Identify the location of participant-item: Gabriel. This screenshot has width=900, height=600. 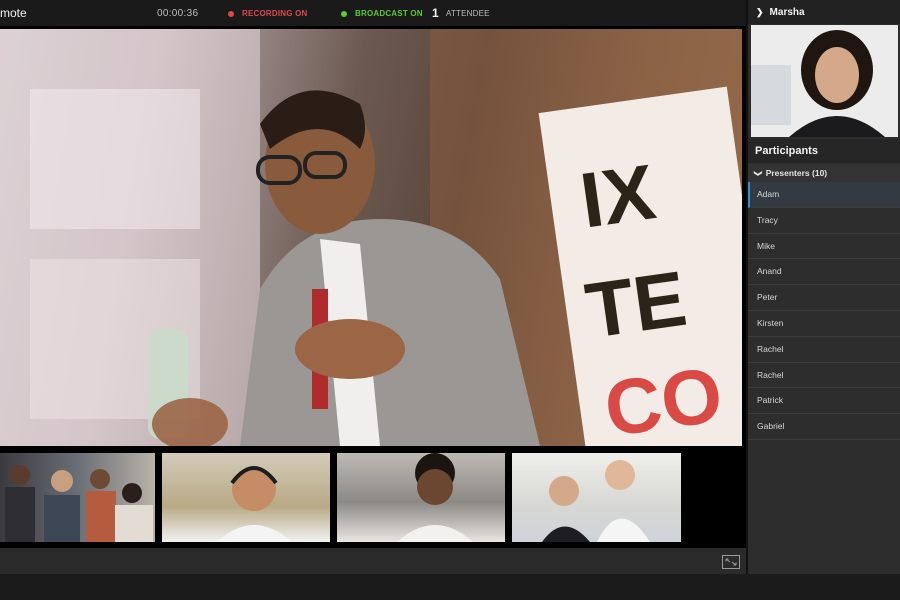
(824, 427).